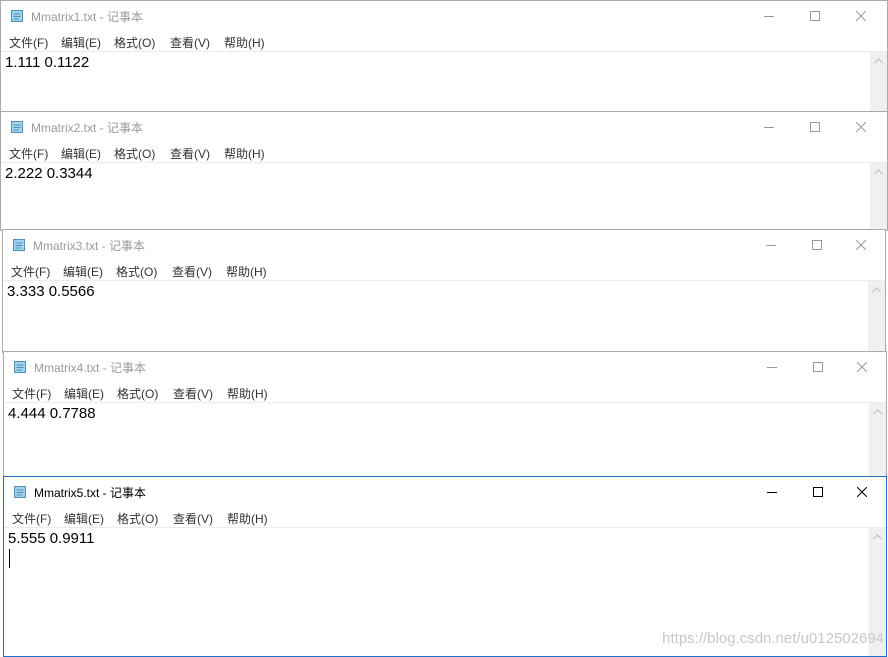 The width and height of the screenshot is (888, 657). I want to click on window-title: Mmatrix3.txt - 记事本, so click(89, 246).